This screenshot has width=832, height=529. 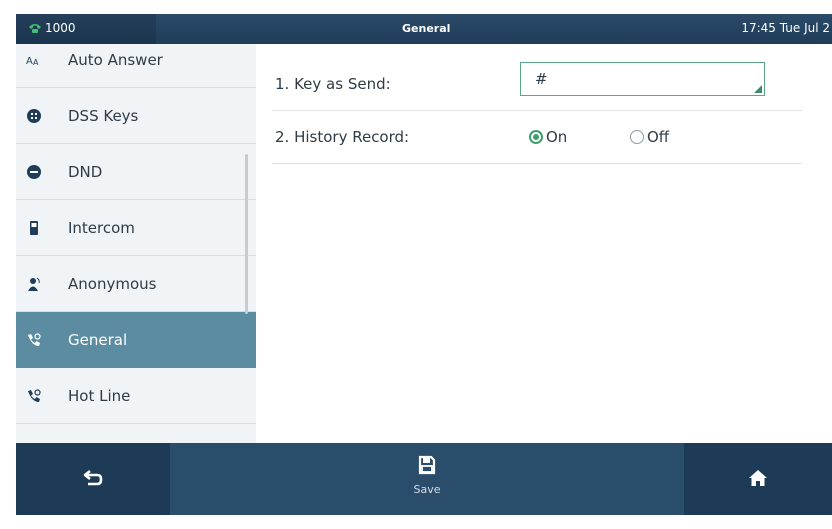 I want to click on dnd-icon, so click(x=34, y=171).